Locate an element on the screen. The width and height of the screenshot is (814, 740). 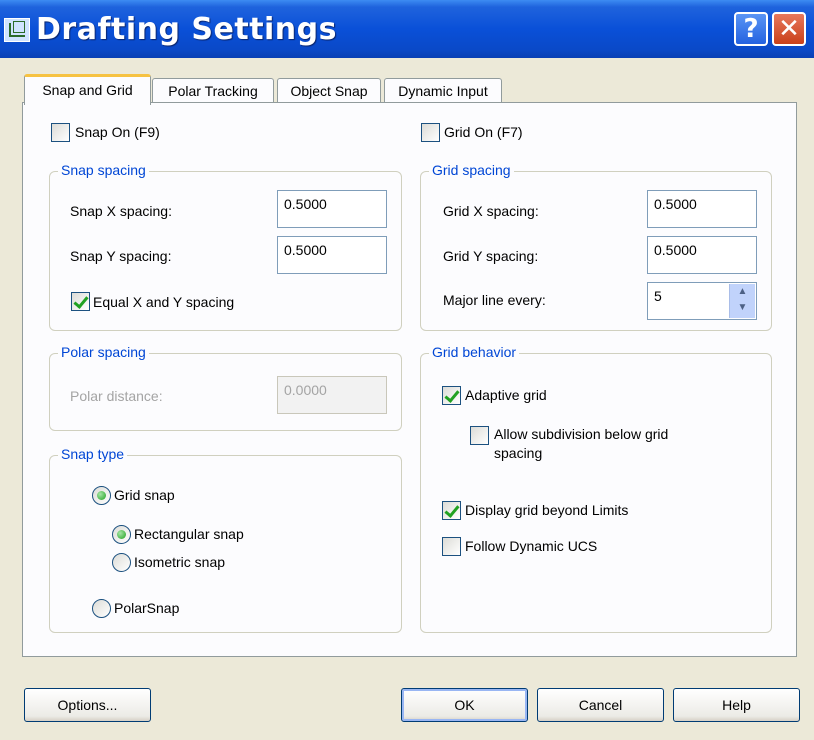
allow-subdivision-label-line1: Allow subdivision below grid is located at coordinates (581, 434).